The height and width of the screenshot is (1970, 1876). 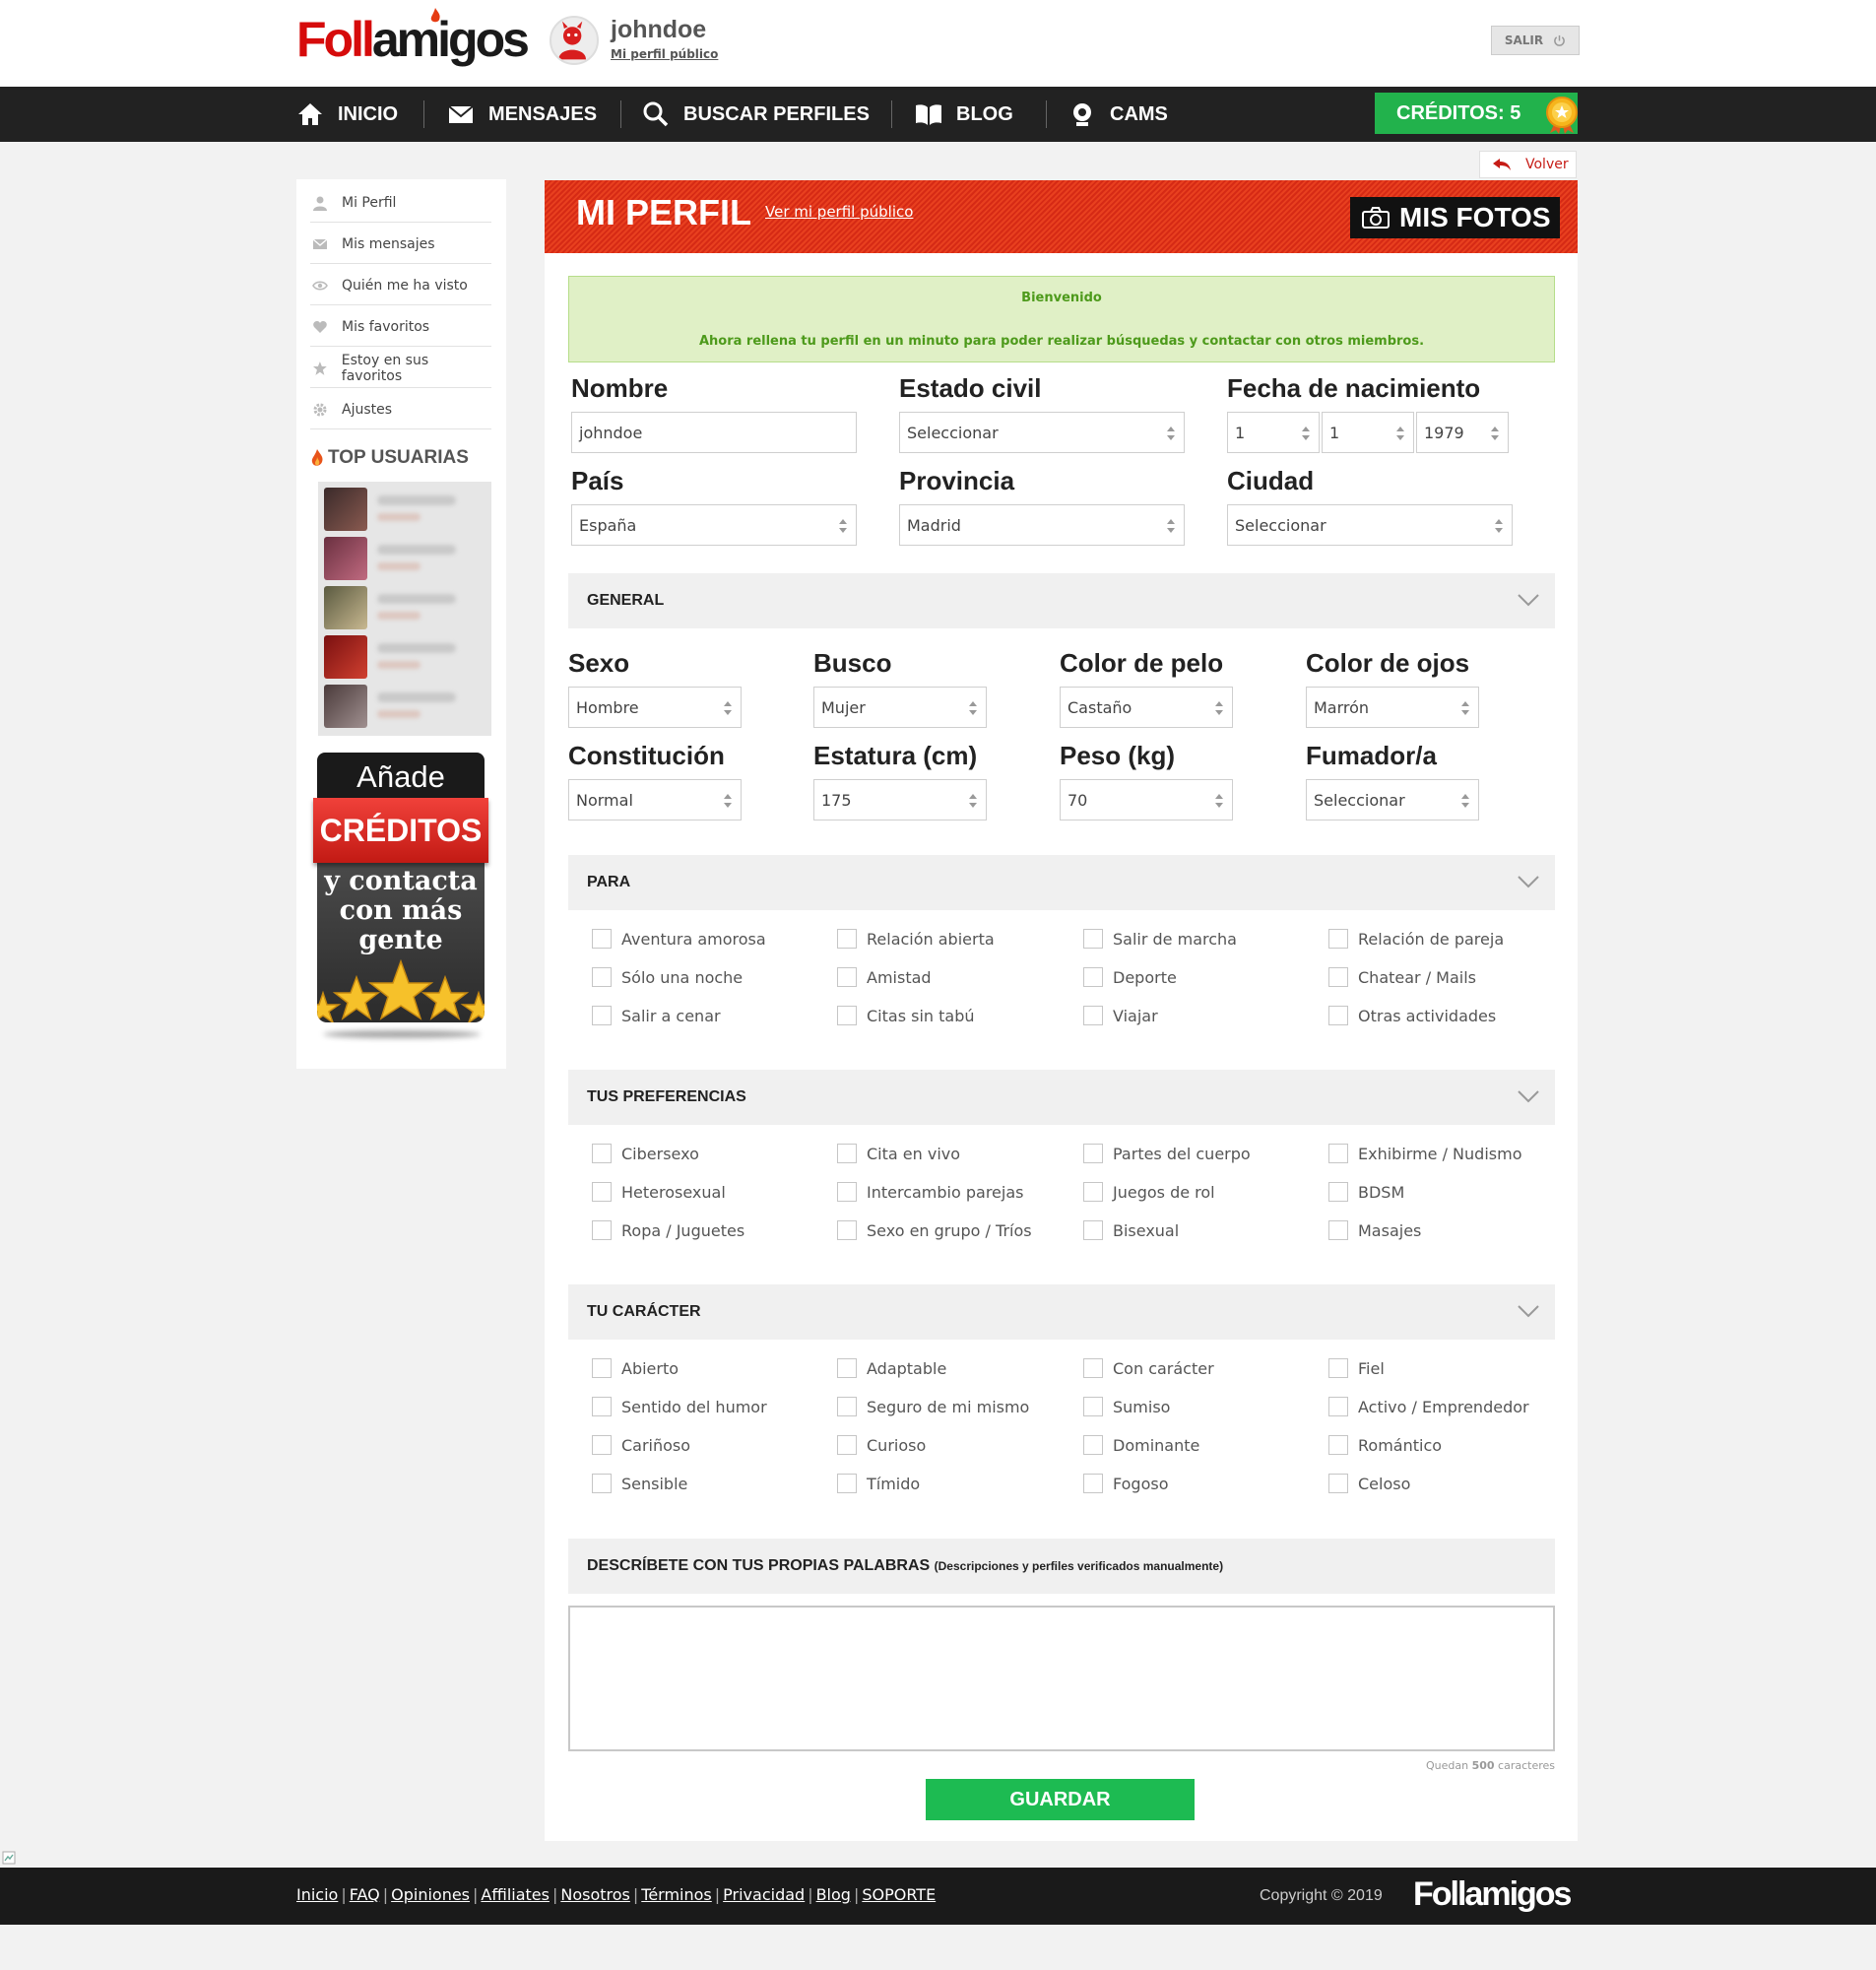 I want to click on constitucion-select: Normal, so click(x=655, y=800).